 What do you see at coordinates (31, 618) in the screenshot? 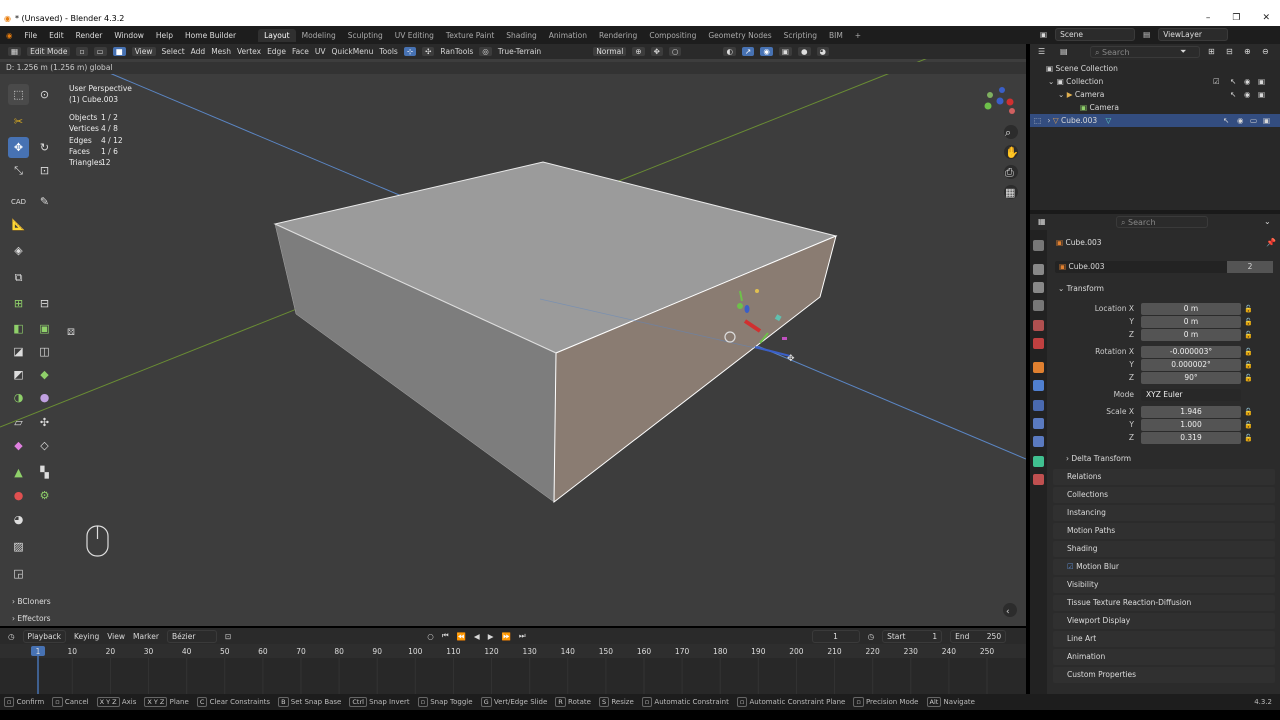
I see `effectors-panel: › Effectors` at bounding box center [31, 618].